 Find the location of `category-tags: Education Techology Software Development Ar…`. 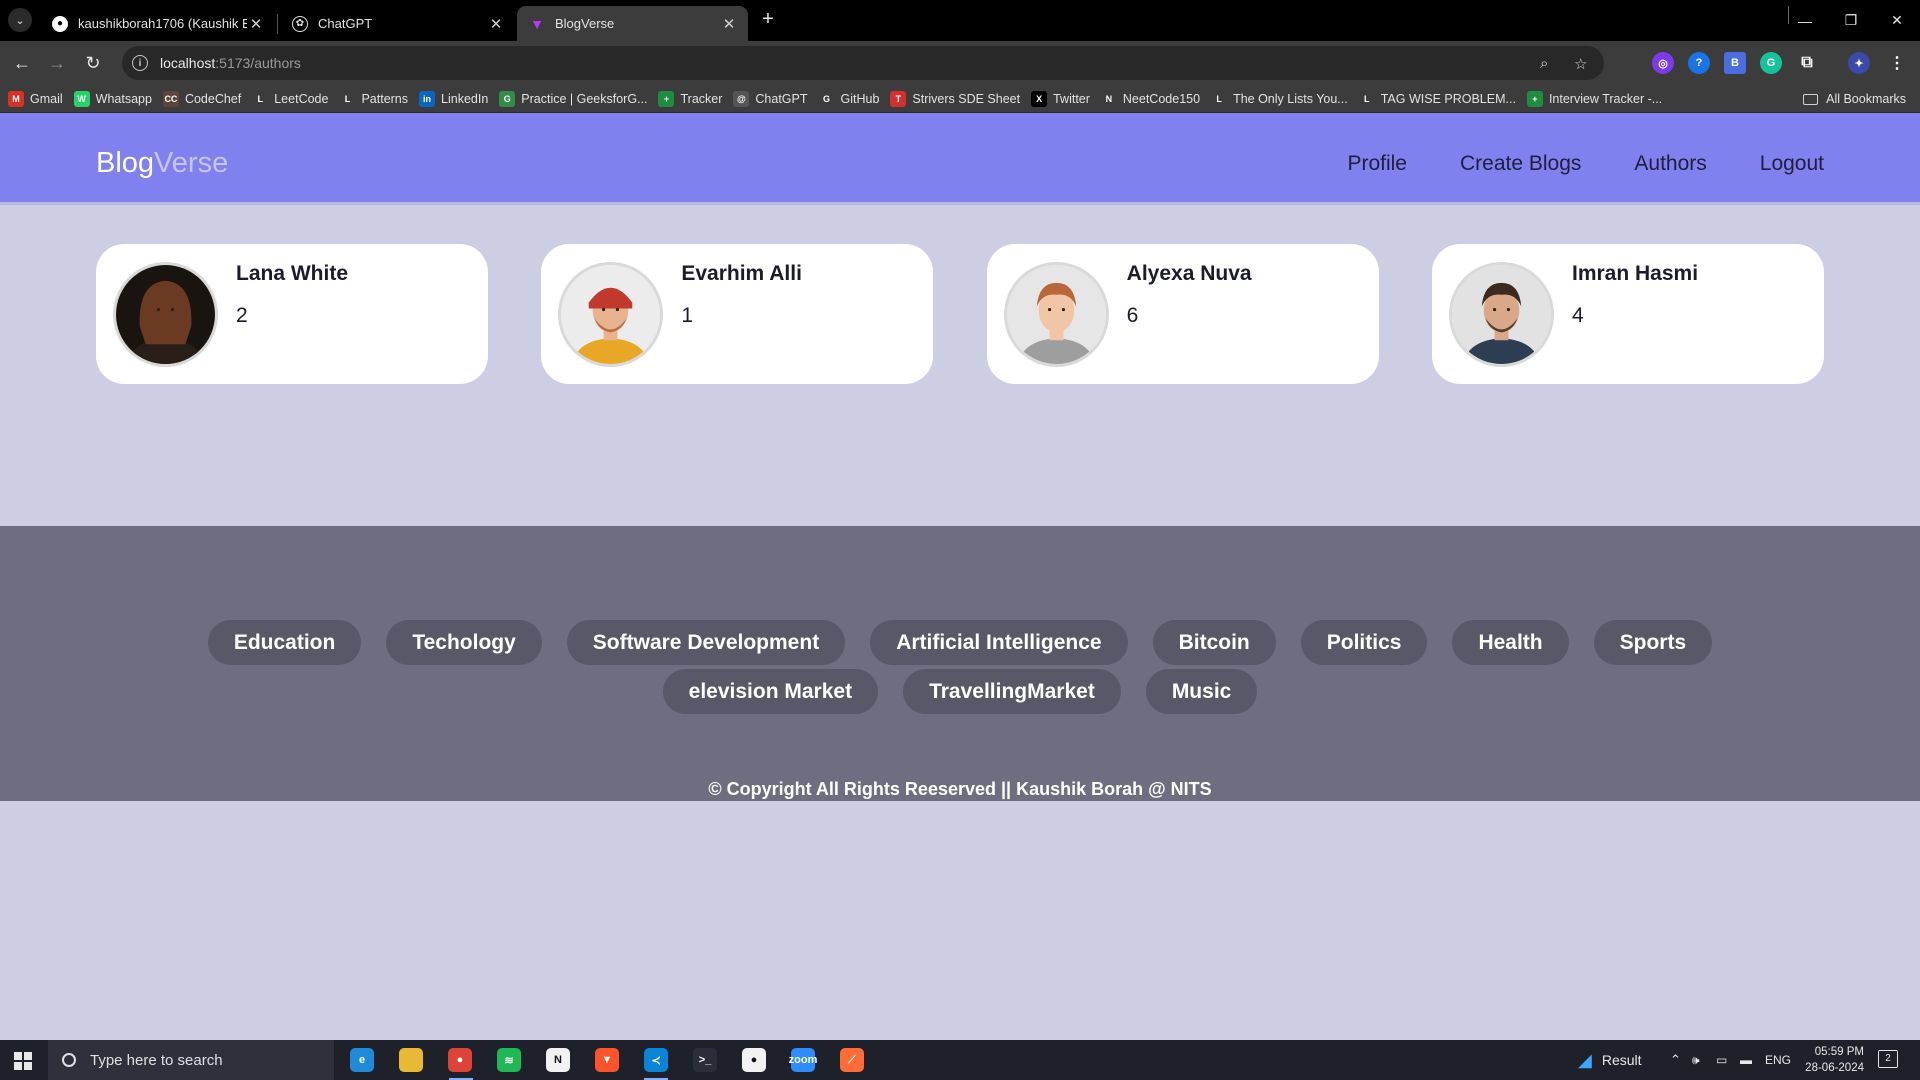

category-tags: Education Techology Software Development Ar… is located at coordinates (960, 667).